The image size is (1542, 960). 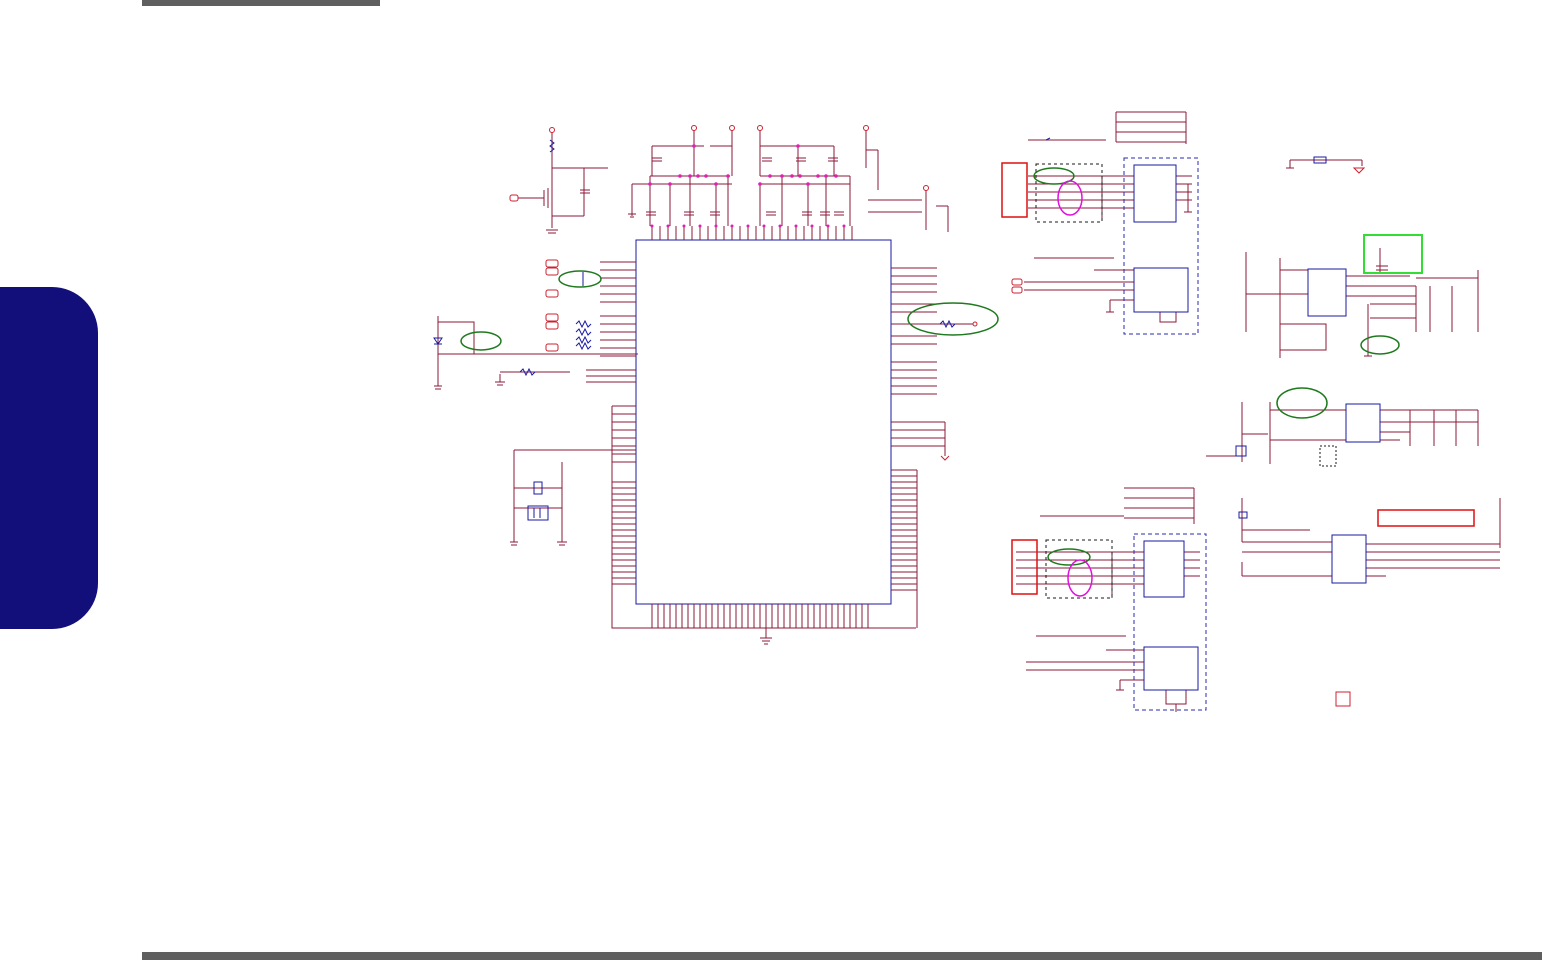 I want to click on top-pin-dots, so click(x=747, y=186).